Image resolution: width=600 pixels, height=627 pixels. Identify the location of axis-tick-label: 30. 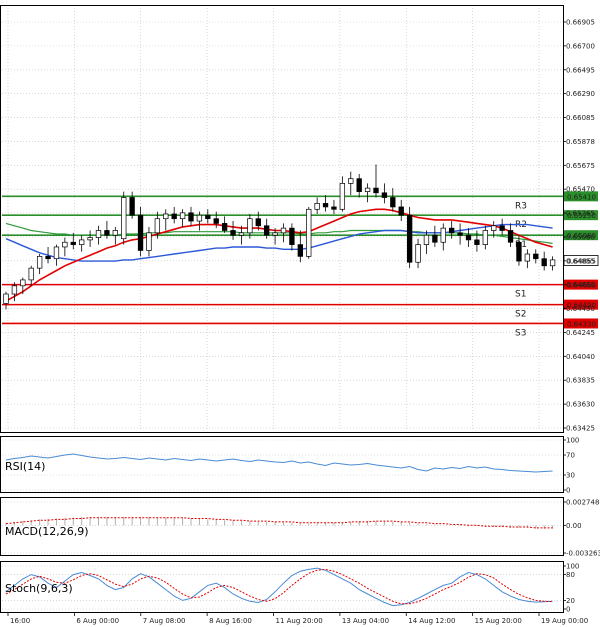
(570, 476).